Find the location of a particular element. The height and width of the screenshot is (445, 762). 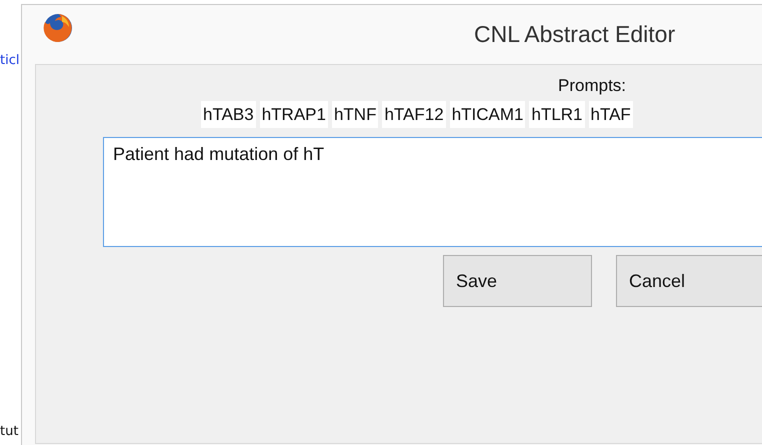

prompt-chip: hTLR1 is located at coordinates (557, 114).